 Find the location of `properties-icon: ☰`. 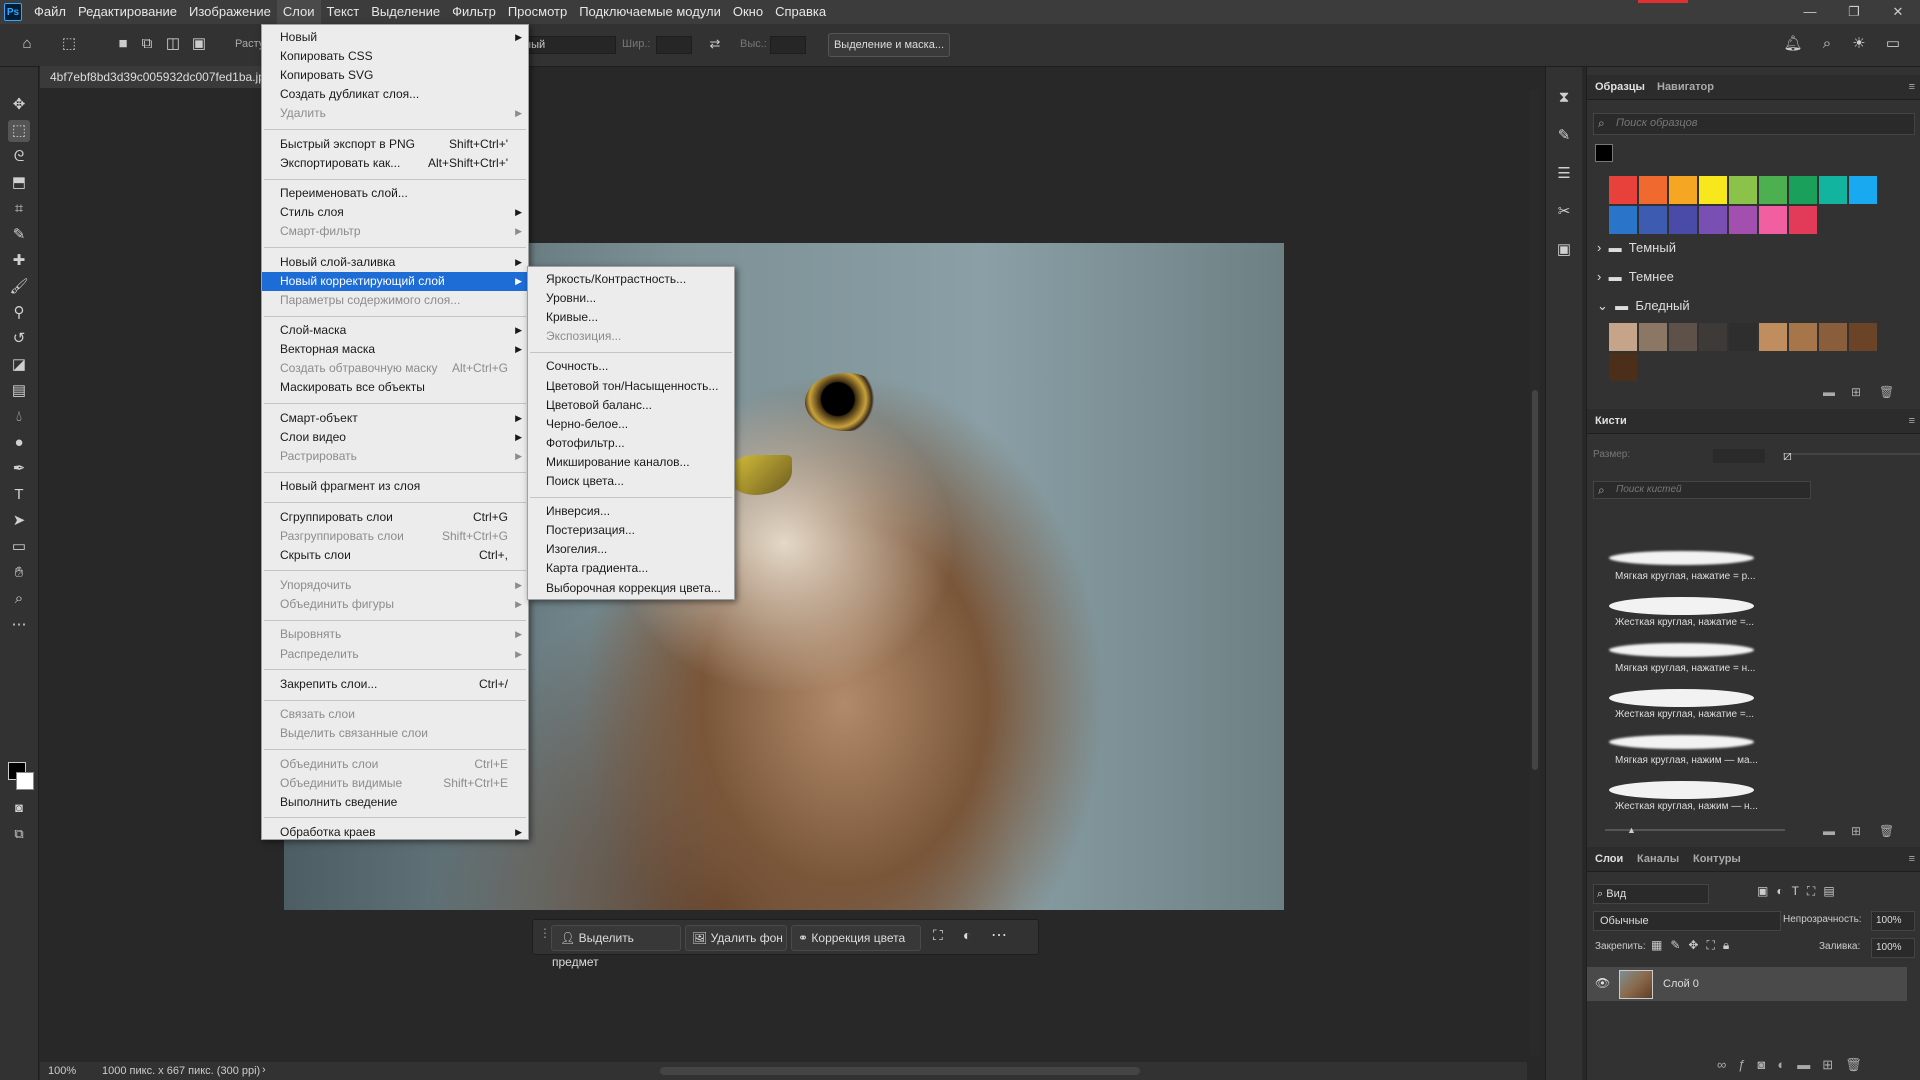

properties-icon: ☰ is located at coordinates (1564, 174).